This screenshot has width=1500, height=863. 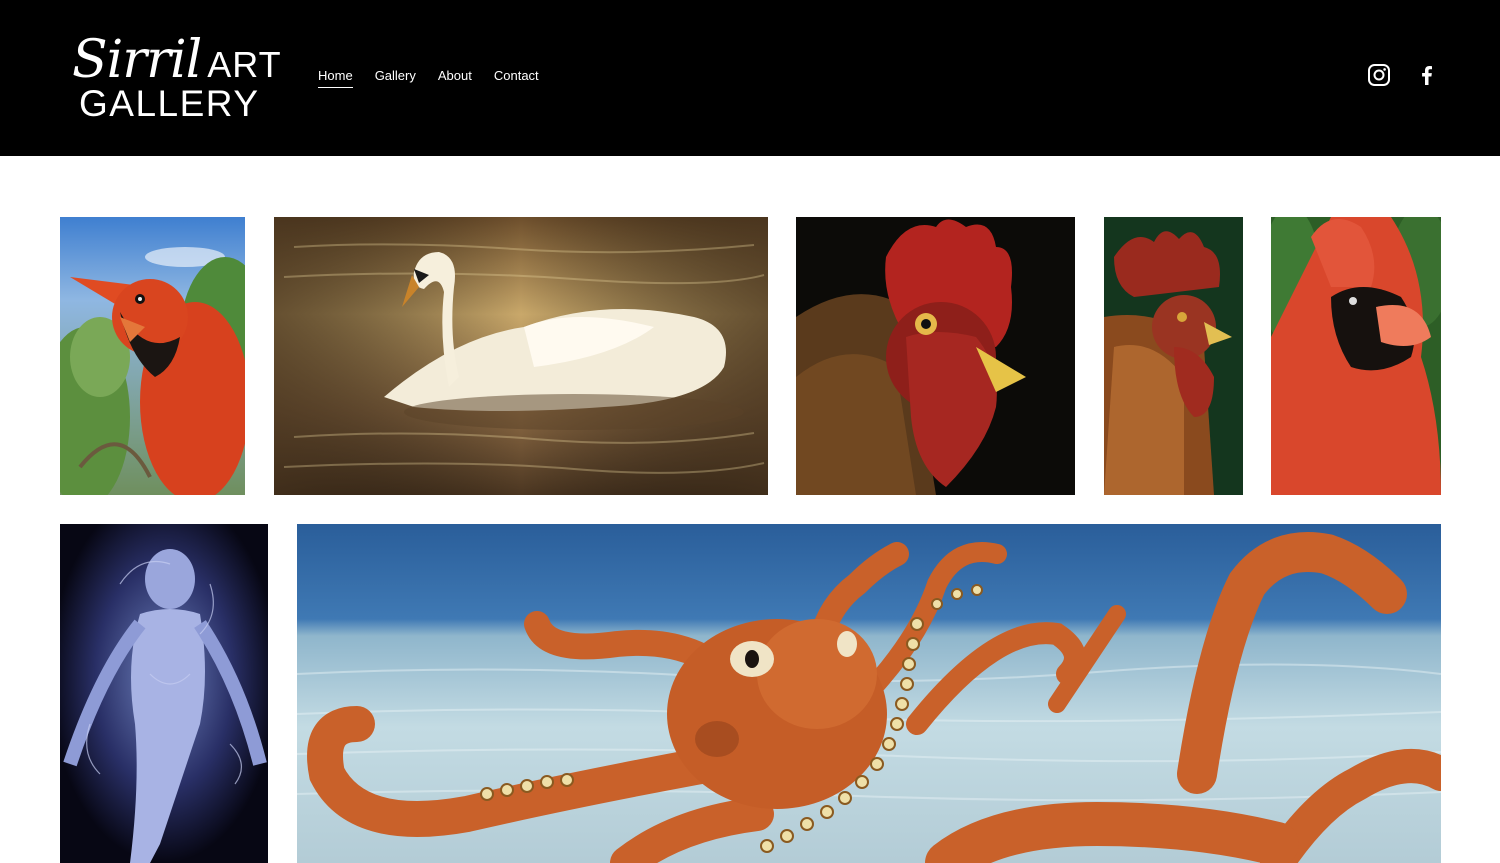 What do you see at coordinates (1427, 75) in the screenshot?
I see `facebook-icon` at bounding box center [1427, 75].